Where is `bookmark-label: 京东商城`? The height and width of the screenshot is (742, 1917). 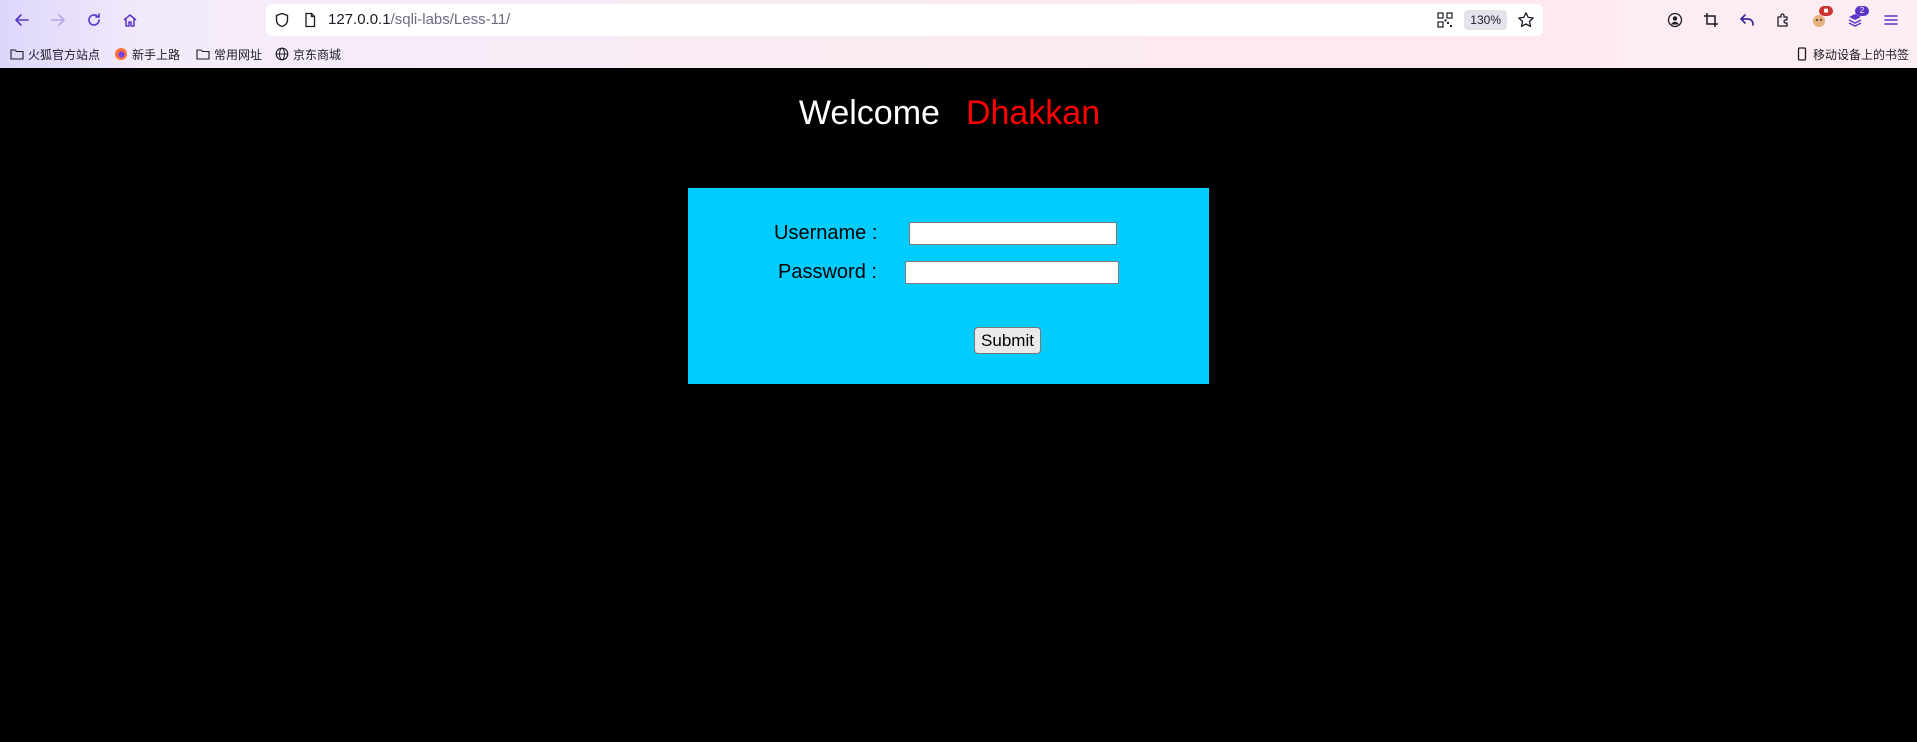
bookmark-label: 京东商城 is located at coordinates (317, 54).